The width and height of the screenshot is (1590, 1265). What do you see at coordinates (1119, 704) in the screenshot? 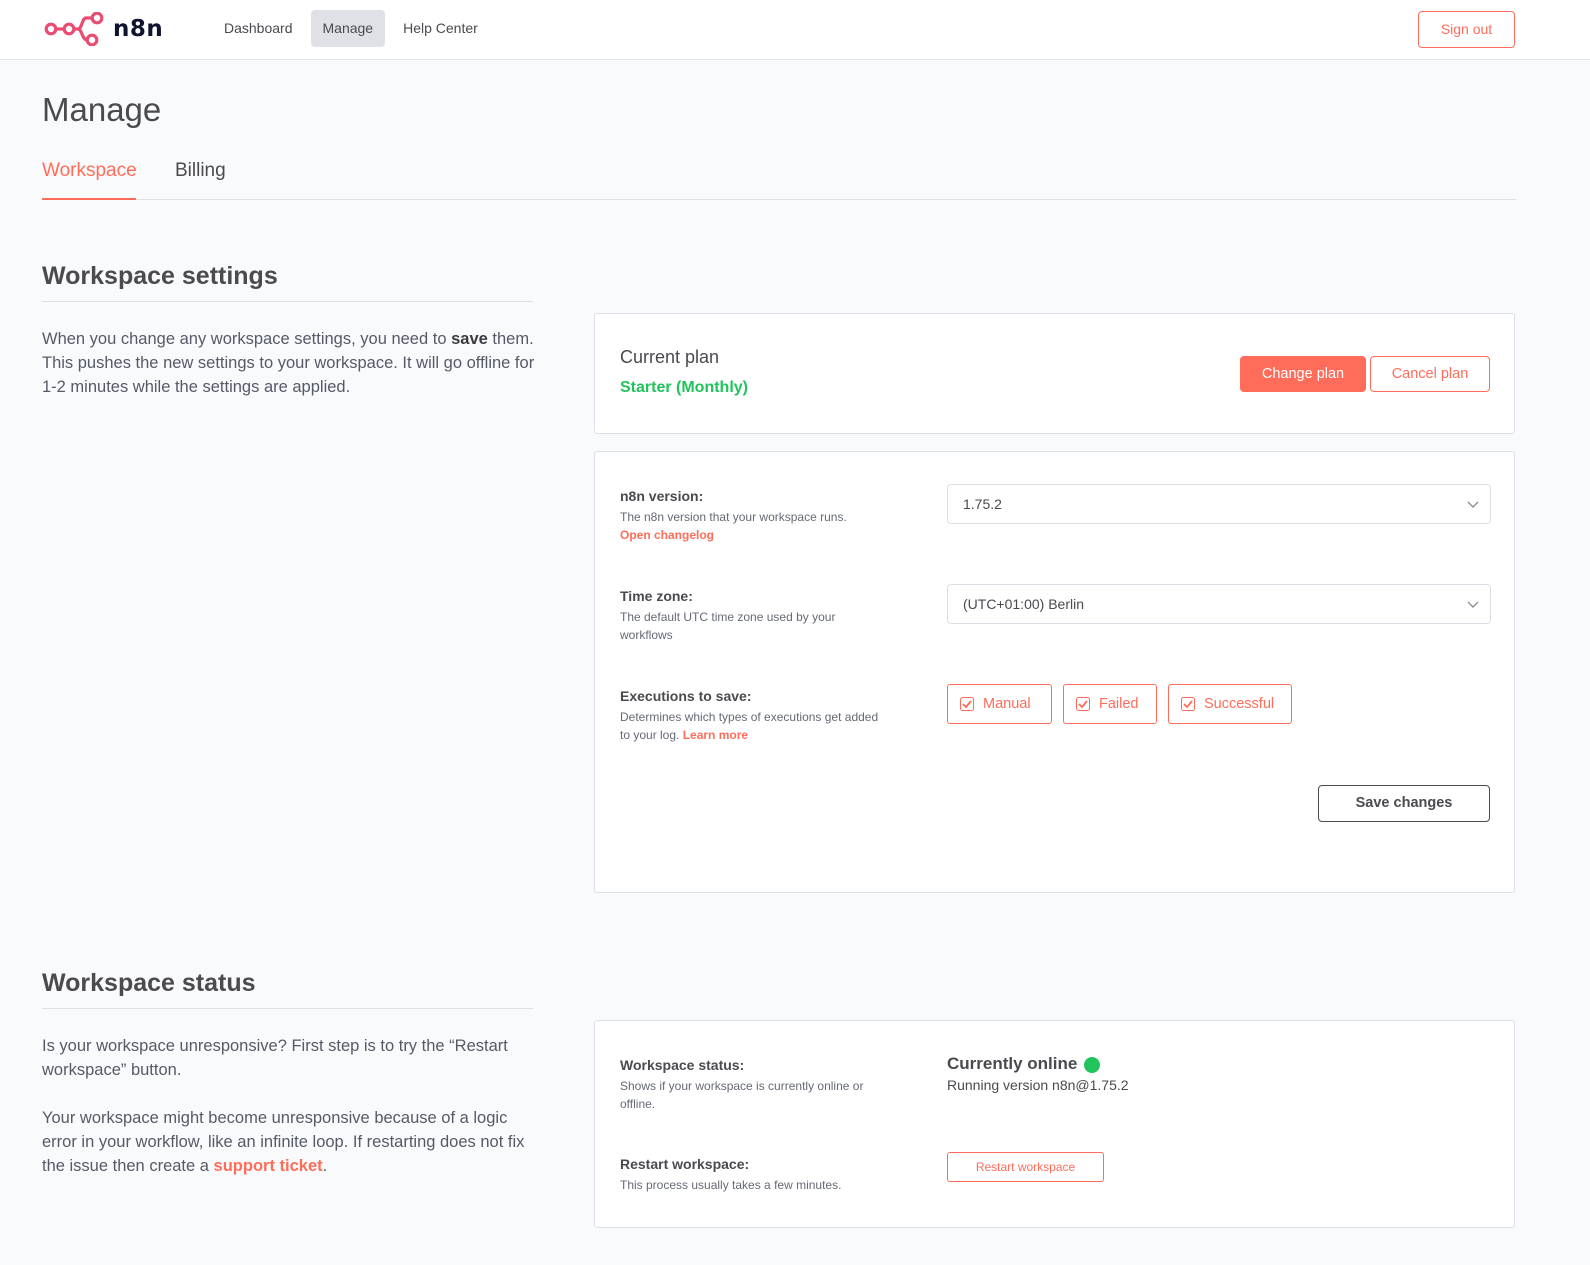
I see `checkbox-failed-label: Failed` at bounding box center [1119, 704].